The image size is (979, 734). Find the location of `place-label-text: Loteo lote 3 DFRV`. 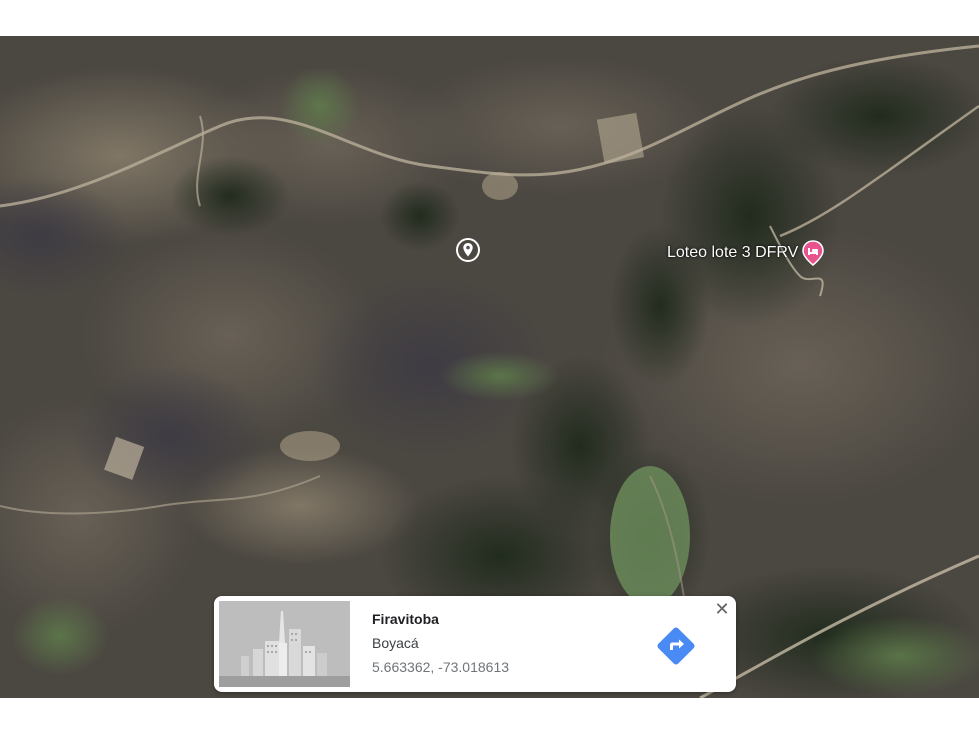

place-label-text: Loteo lote 3 DFRV is located at coordinates (732, 253).